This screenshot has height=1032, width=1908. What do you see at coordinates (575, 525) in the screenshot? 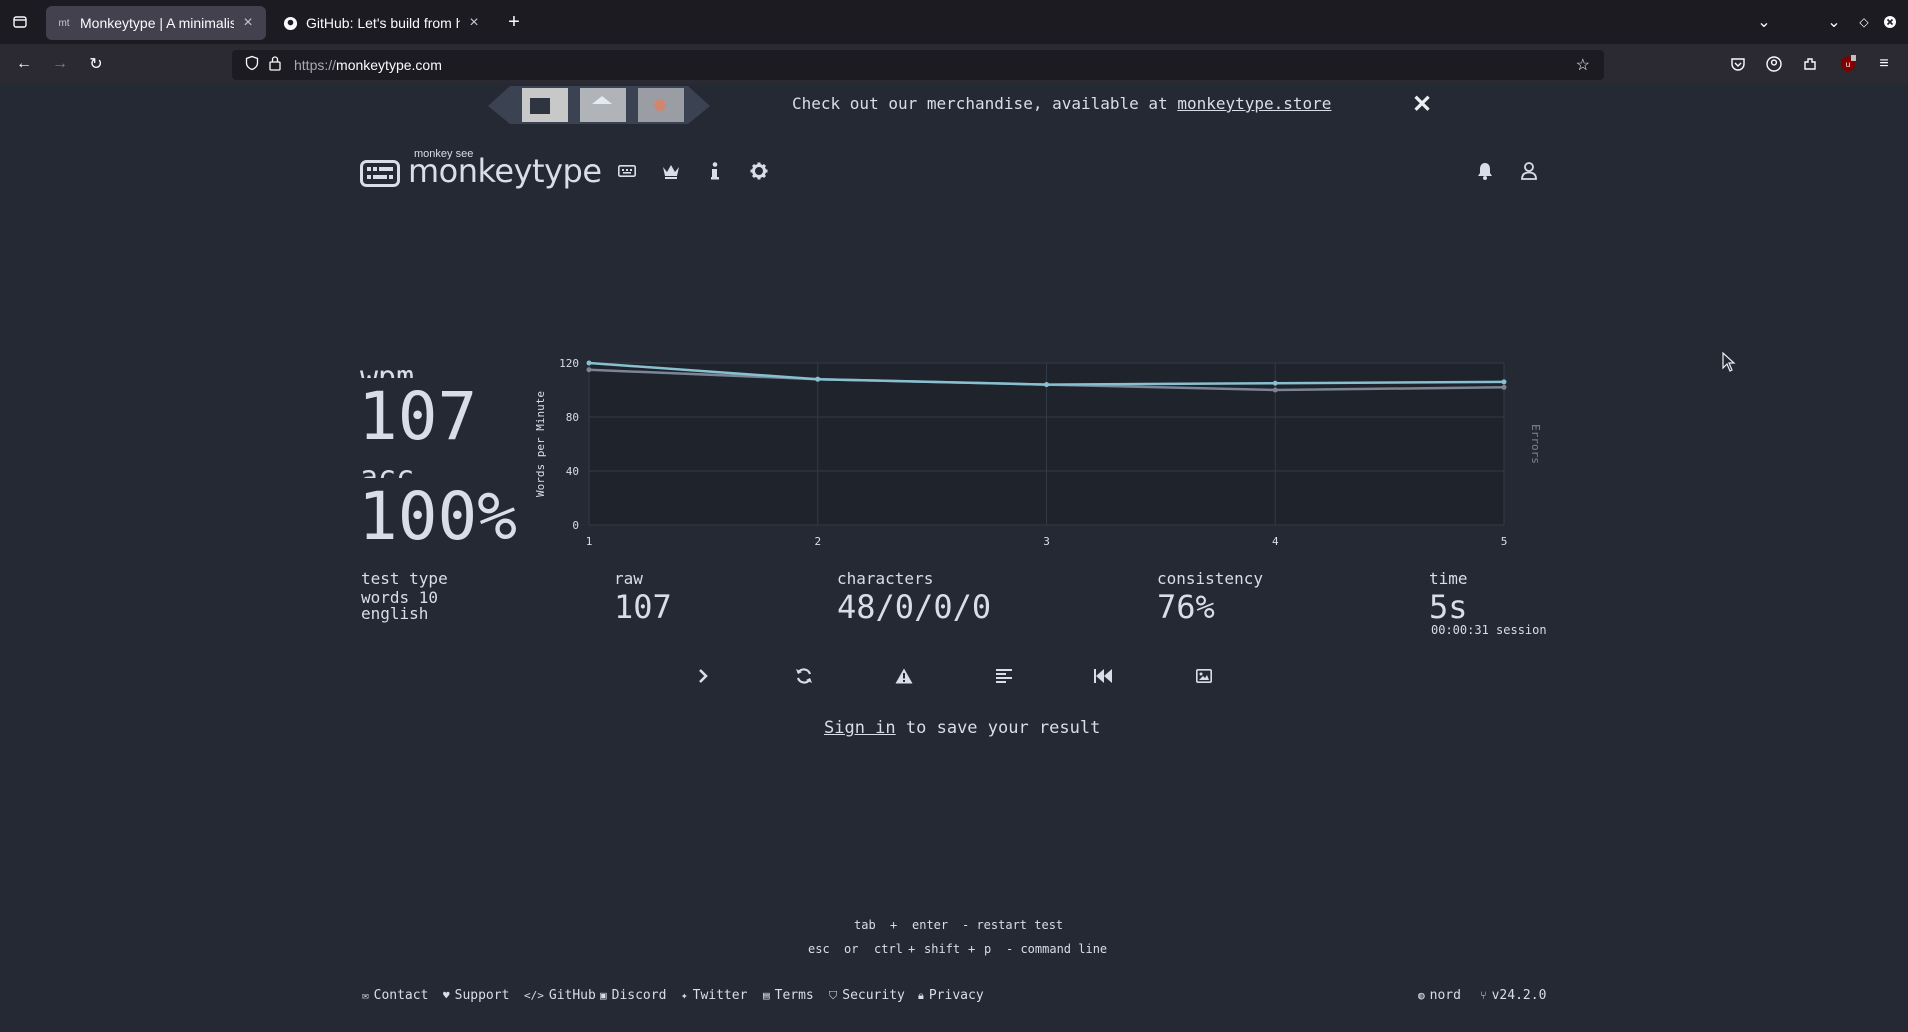
I see `y-tick-label: 0` at bounding box center [575, 525].